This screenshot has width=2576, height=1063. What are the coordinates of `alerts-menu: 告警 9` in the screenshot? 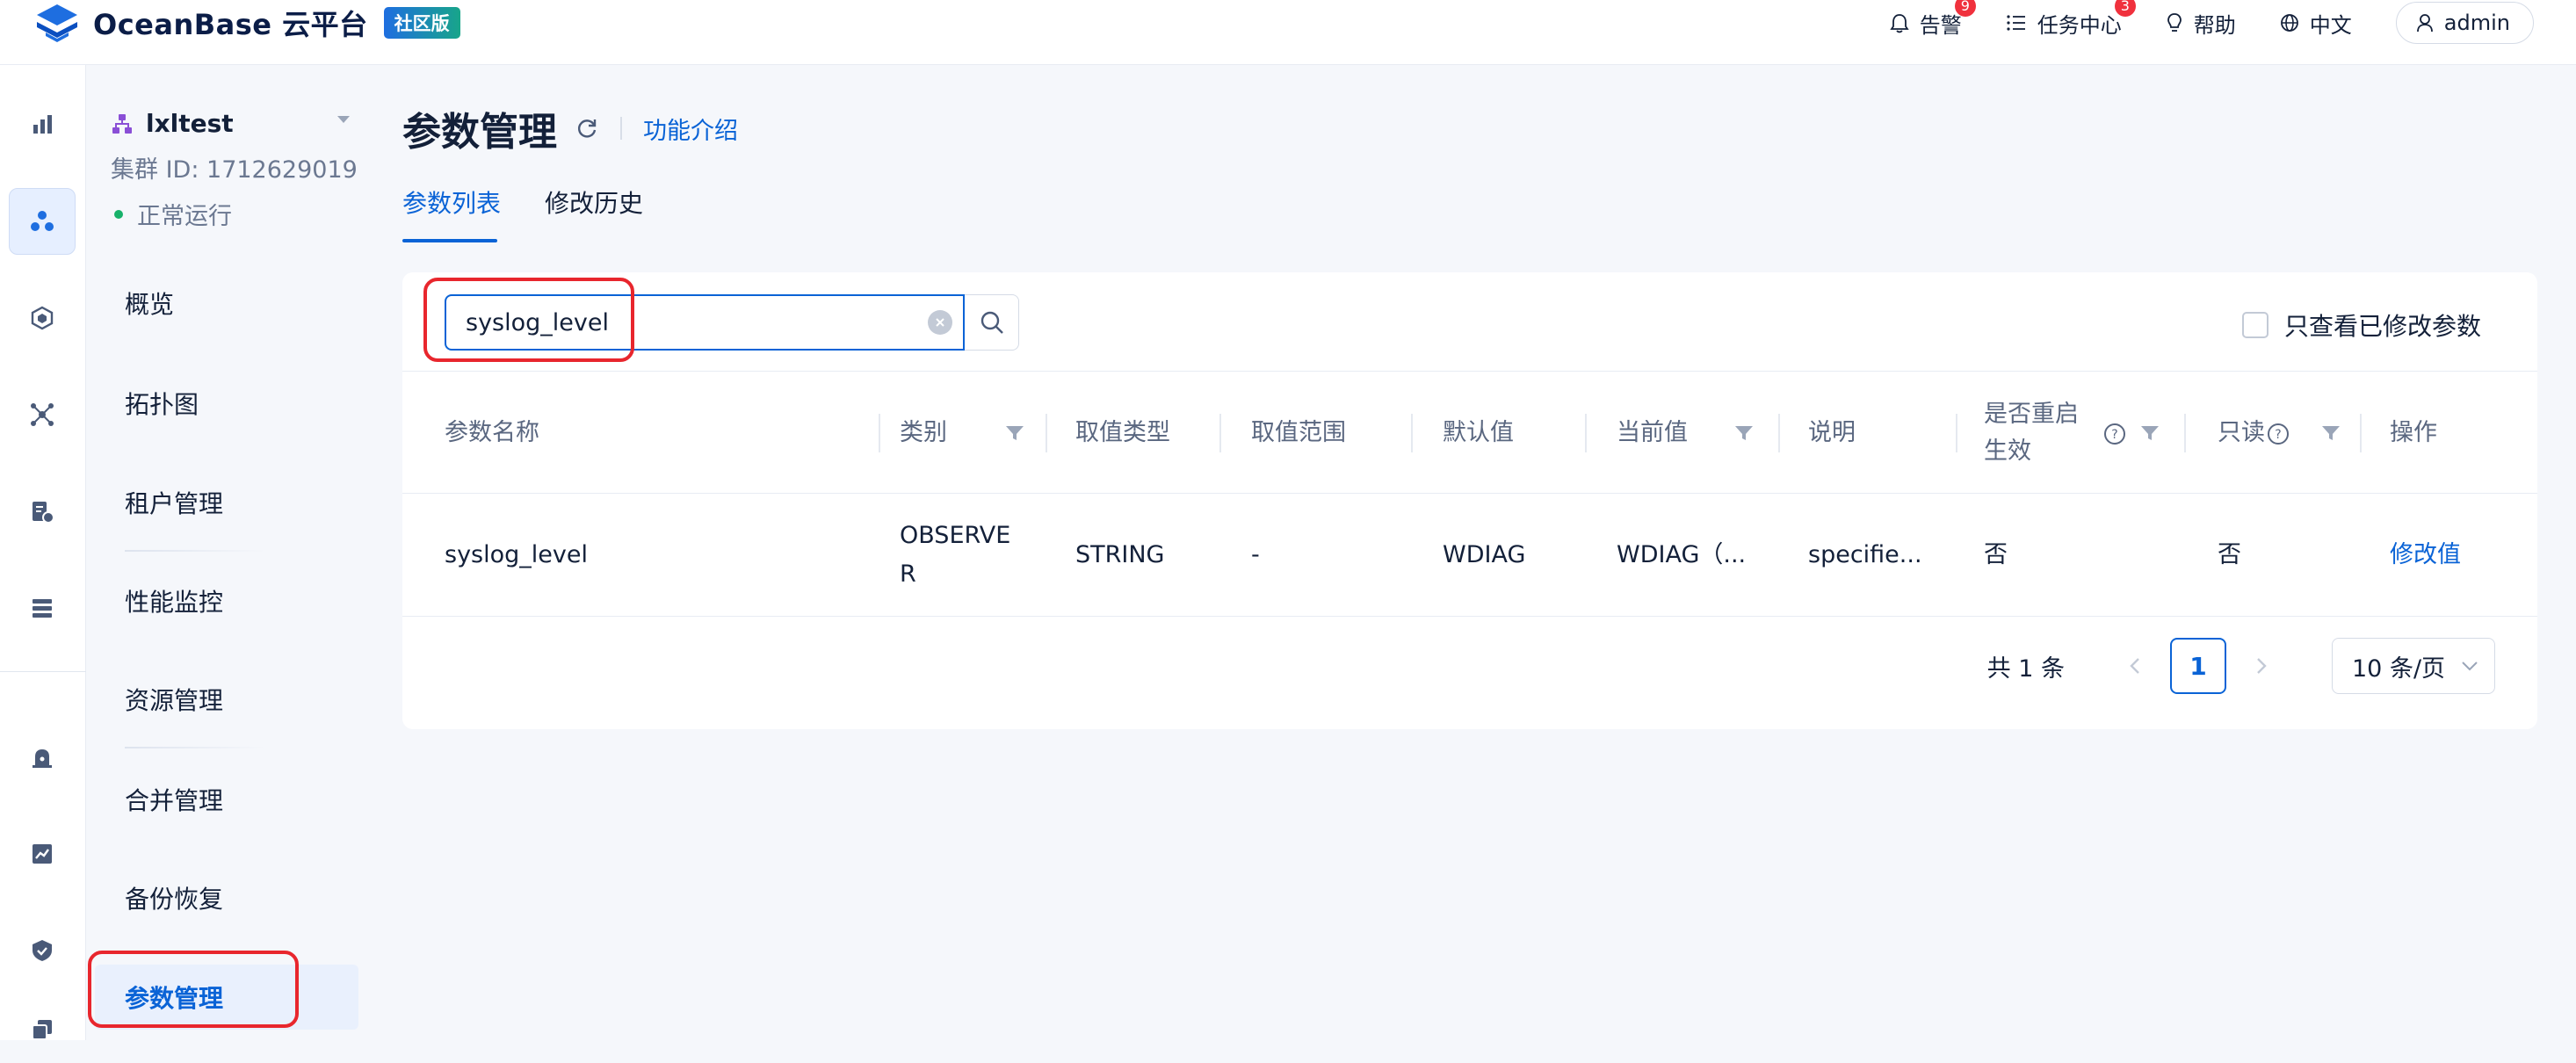 It's located at (1933, 19).